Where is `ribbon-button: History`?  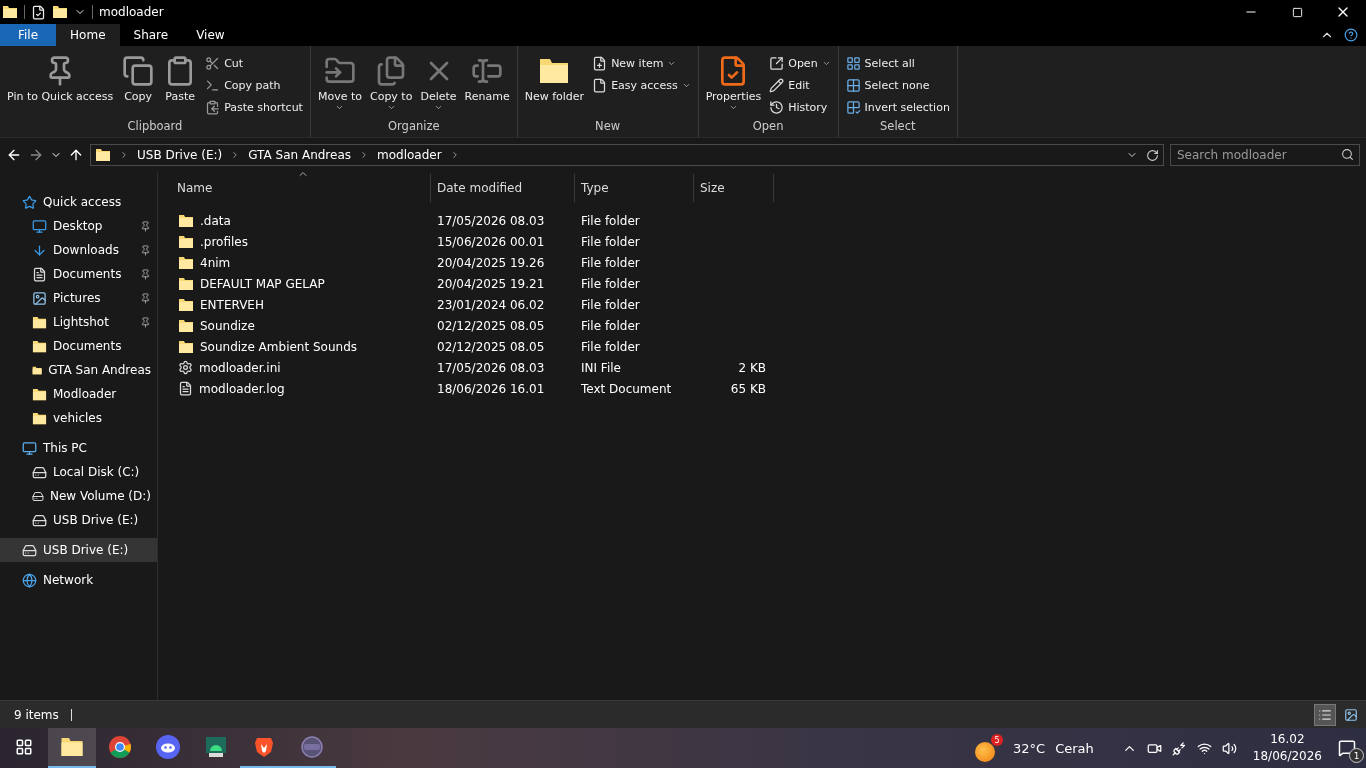 ribbon-button: History is located at coordinates (800, 107).